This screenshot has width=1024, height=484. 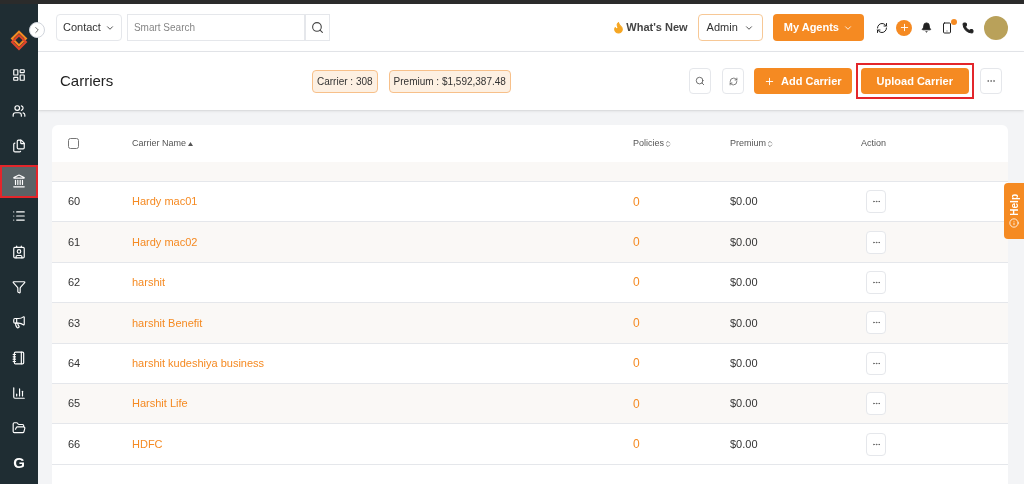 What do you see at coordinates (1014, 211) in the screenshot?
I see `help-tab: Help` at bounding box center [1014, 211].